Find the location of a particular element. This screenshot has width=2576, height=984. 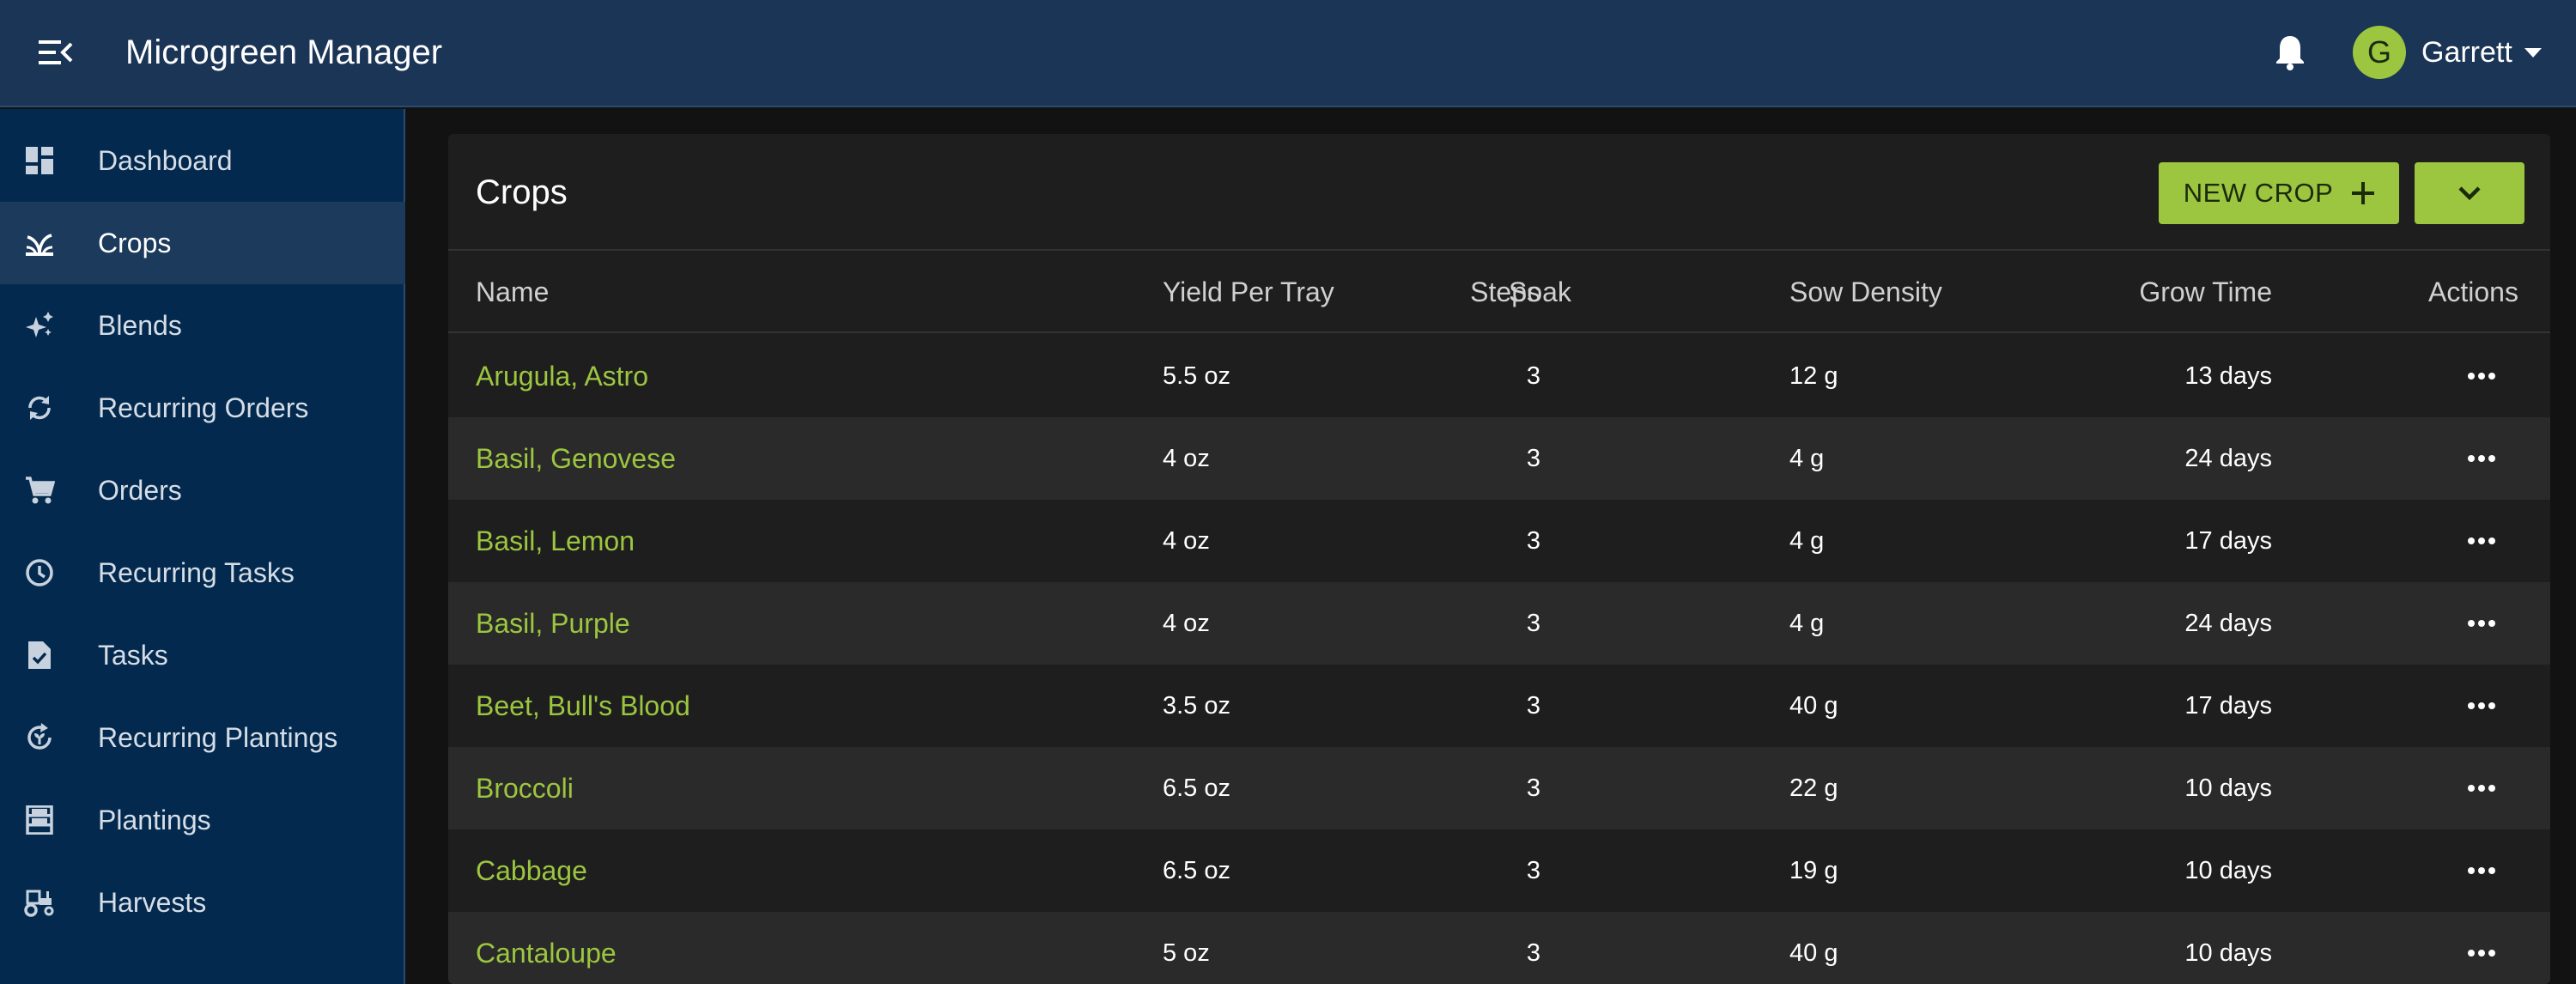

yield-cell: 5.5 oz is located at coordinates (1196, 376).